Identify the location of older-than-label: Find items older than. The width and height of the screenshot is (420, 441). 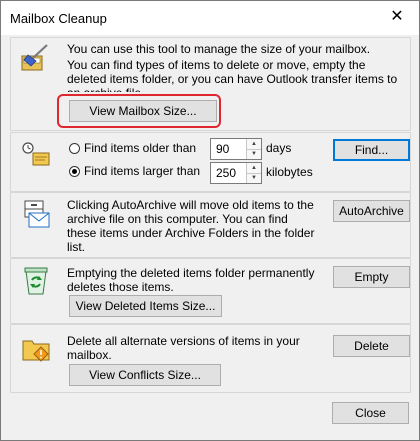
(140, 148).